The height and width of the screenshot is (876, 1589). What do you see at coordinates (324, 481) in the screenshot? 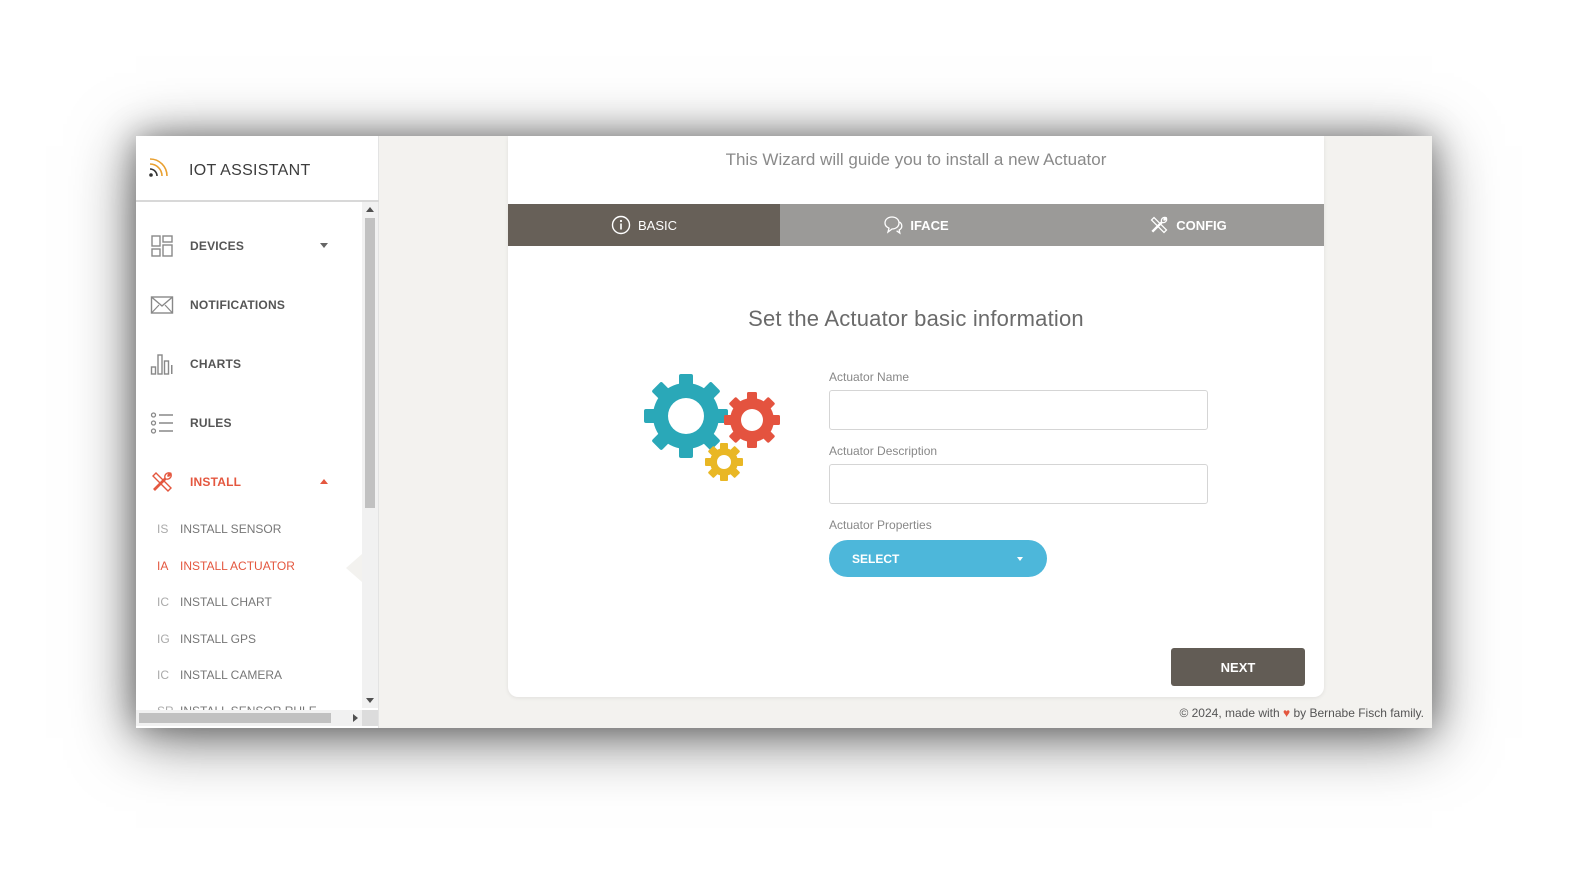
I see `chevron-up-icon` at bounding box center [324, 481].